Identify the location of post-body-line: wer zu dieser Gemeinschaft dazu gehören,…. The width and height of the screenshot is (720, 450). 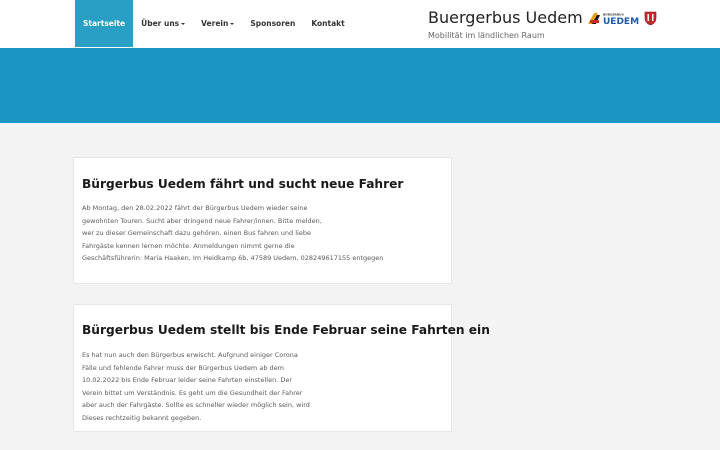
(196, 233).